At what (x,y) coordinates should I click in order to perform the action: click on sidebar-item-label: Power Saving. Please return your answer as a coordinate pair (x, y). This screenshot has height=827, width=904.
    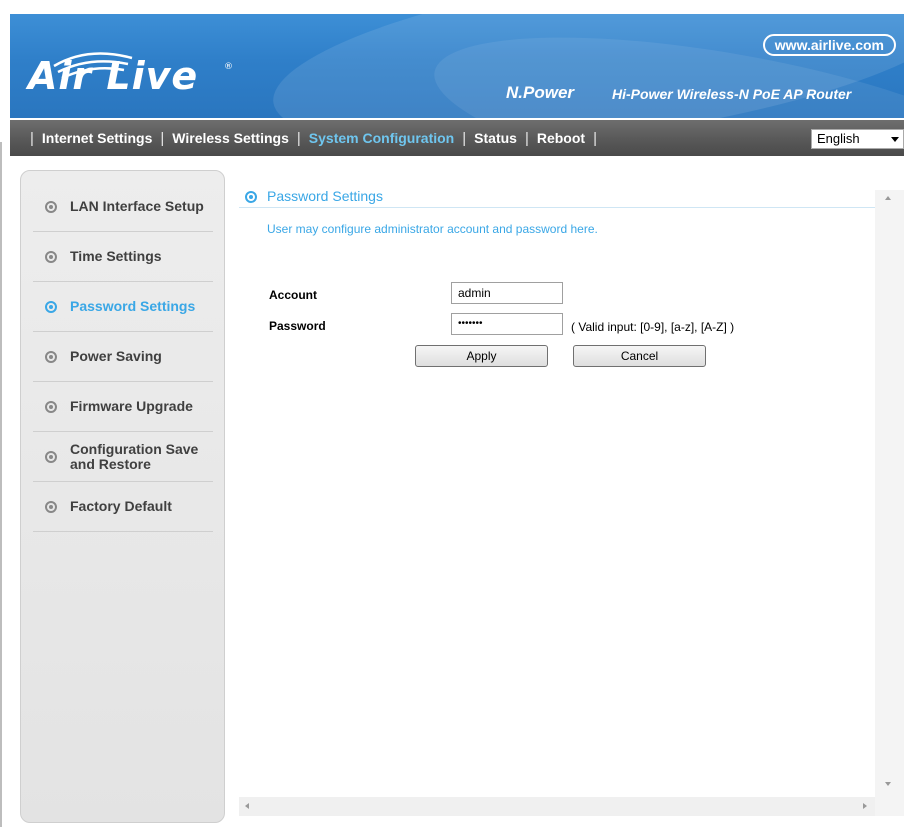
    Looking at the image, I should click on (116, 356).